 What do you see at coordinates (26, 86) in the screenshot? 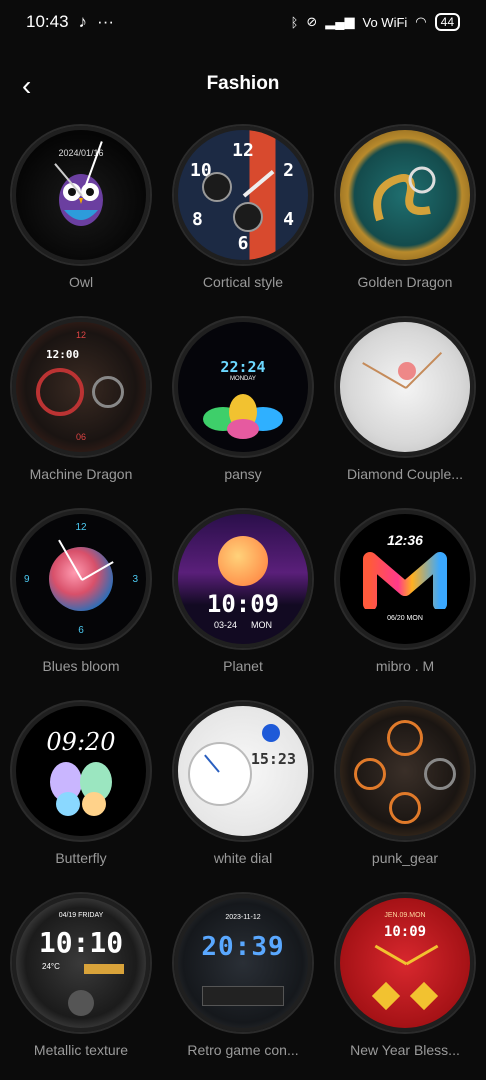
I see `back-button: ‹` at bounding box center [26, 86].